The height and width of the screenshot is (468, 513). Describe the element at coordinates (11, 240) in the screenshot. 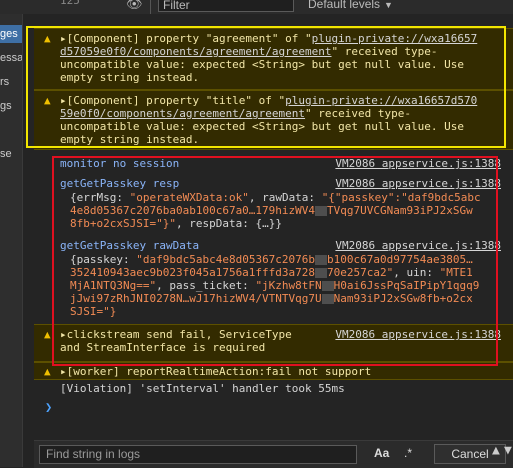

I see `sidebar: ges essa rs gs se` at that location.